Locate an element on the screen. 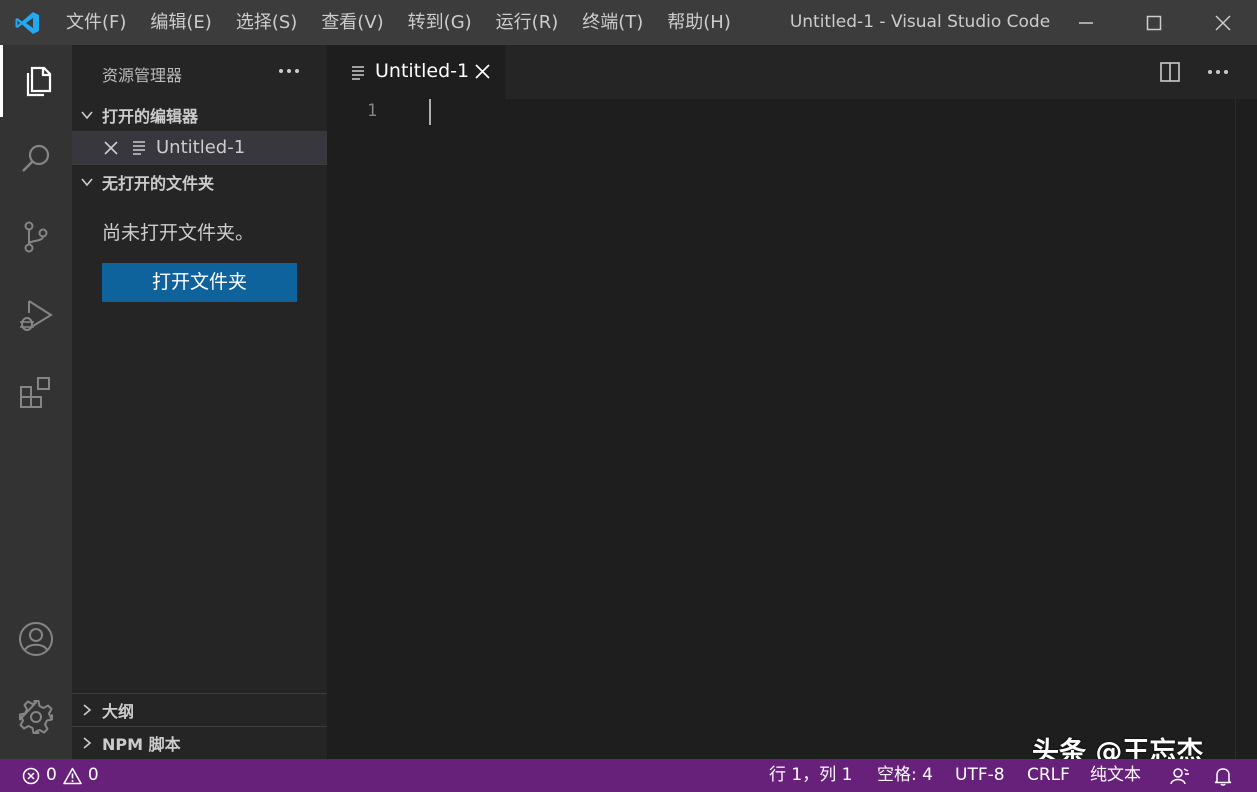 This screenshot has width=1257, height=792. no-folder-message: 尚未打开文件夹。 is located at coordinates (178, 233).